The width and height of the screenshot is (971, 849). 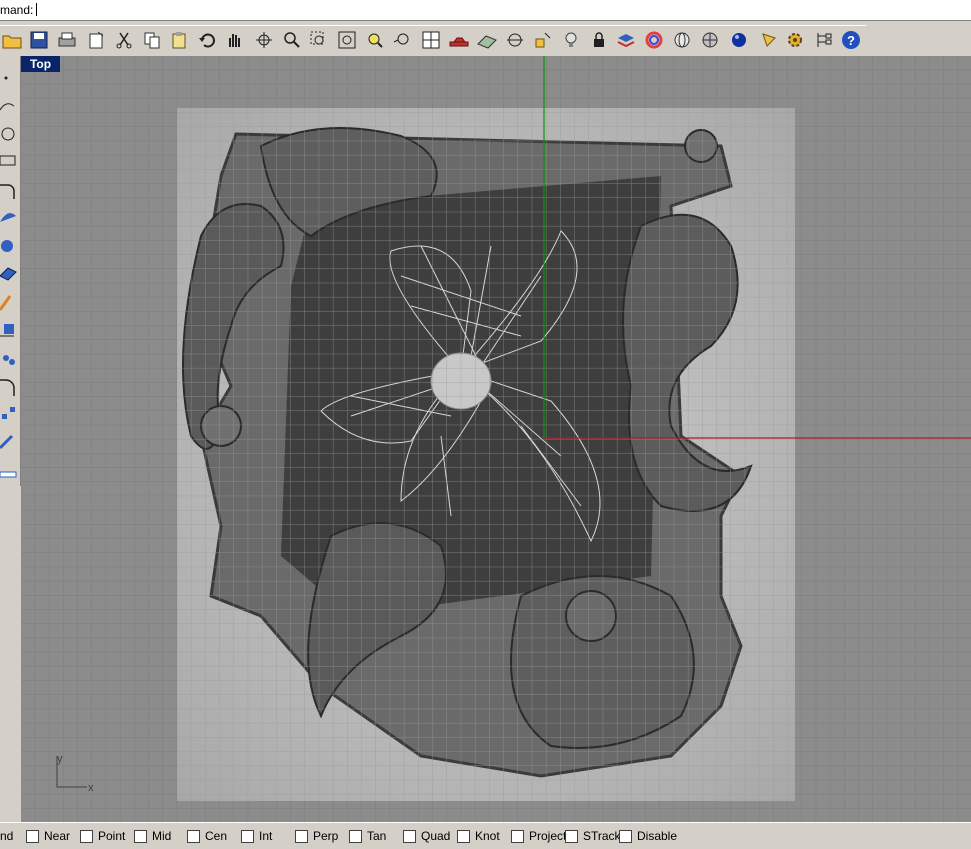 I want to click on command-prompt: mand:, so click(x=17, y=10).